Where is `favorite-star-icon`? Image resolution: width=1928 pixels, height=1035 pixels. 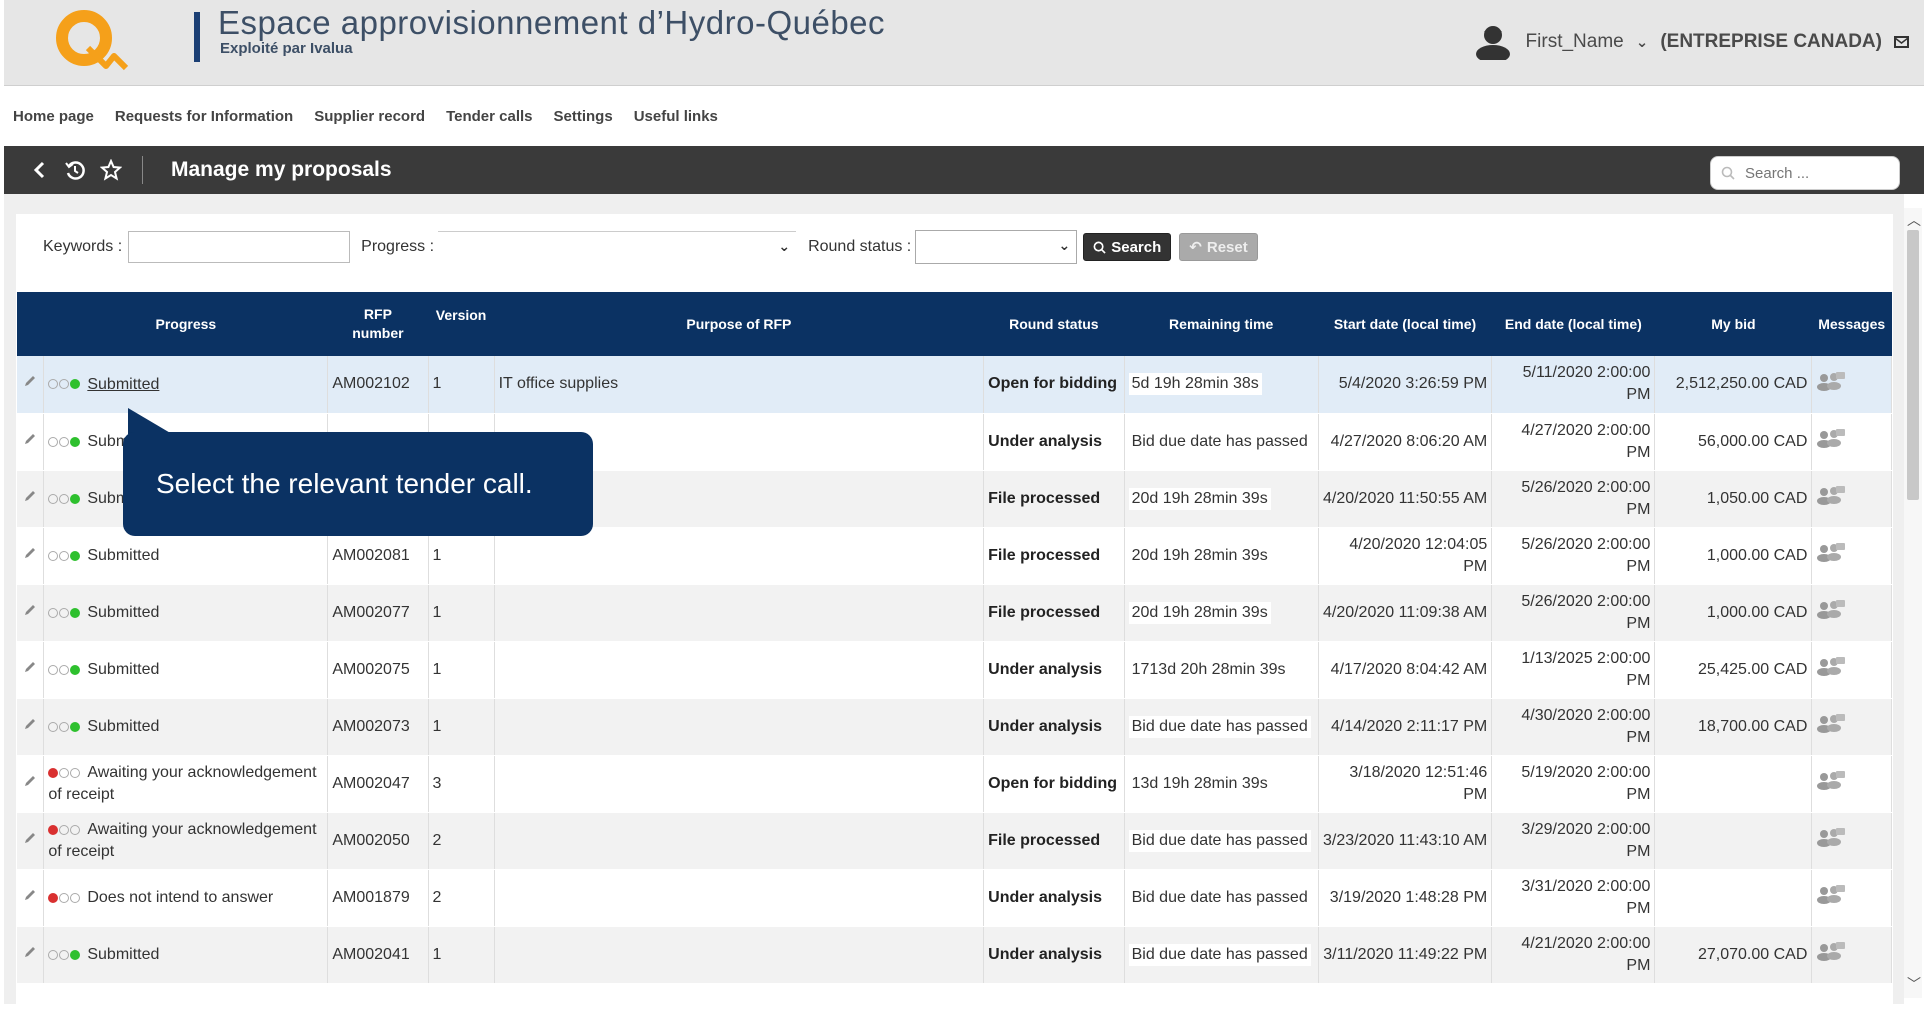 favorite-star-icon is located at coordinates (111, 170).